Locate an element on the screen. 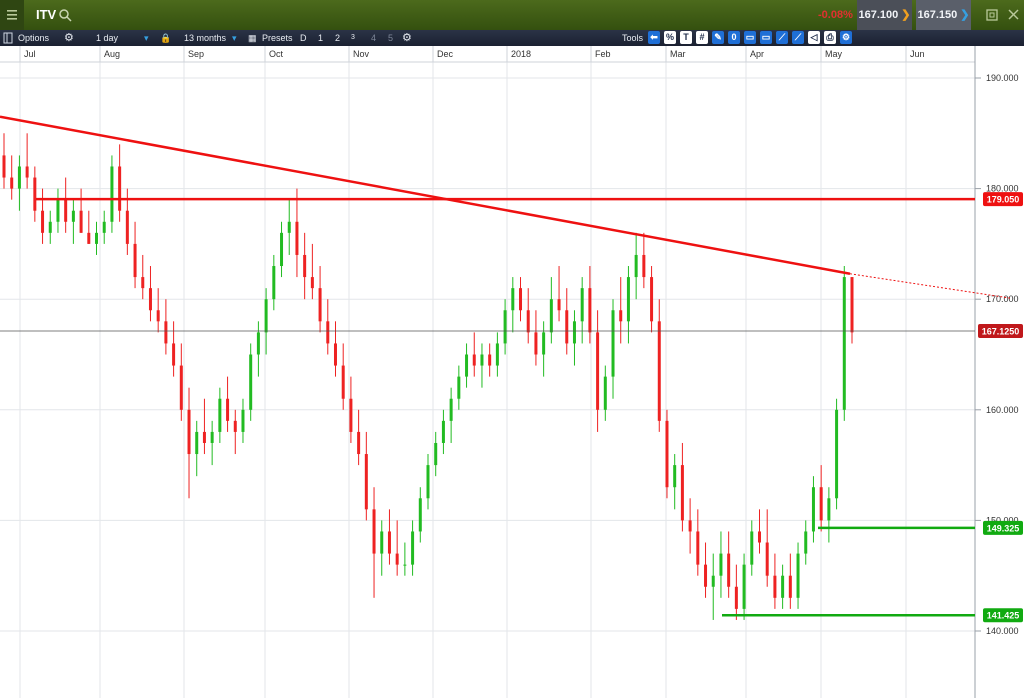  change-percentage: -0.08% is located at coordinates (835, 15).